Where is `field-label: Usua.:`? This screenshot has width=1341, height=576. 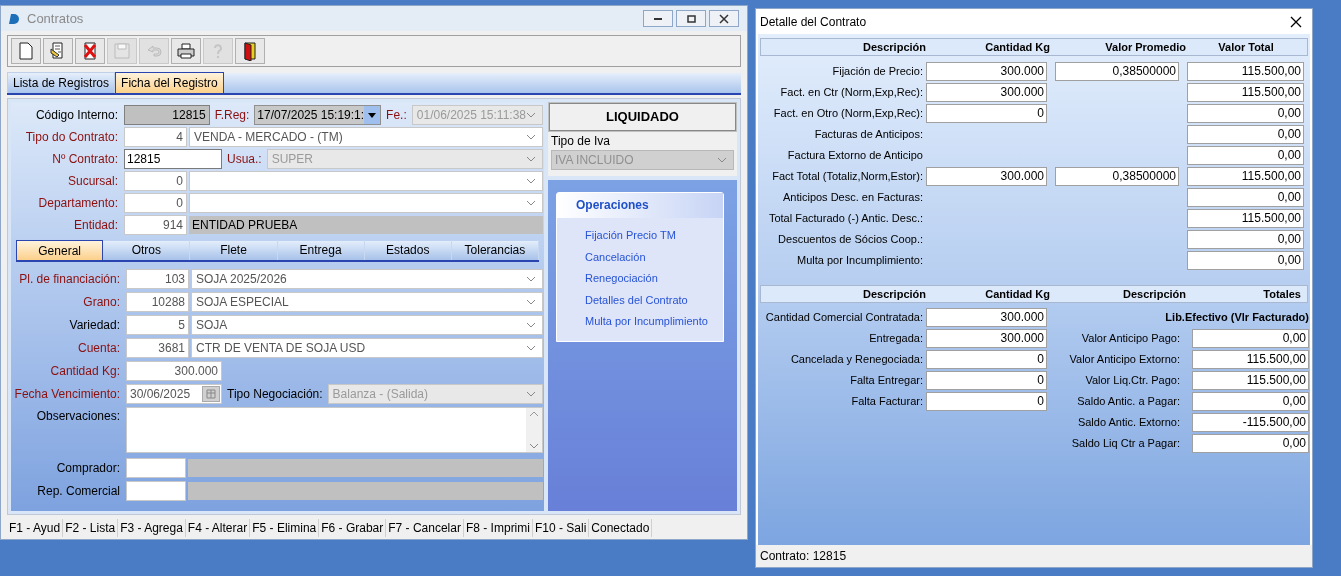
field-label: Usua.: is located at coordinates (244, 159).